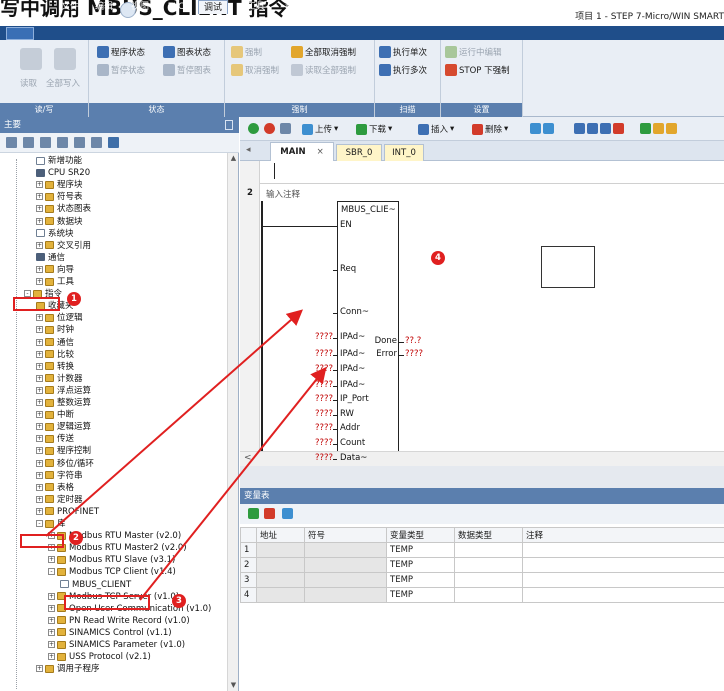 Image resolution: width=724 pixels, height=691 pixels. I want to click on pane-splitter, so click(482, 477).